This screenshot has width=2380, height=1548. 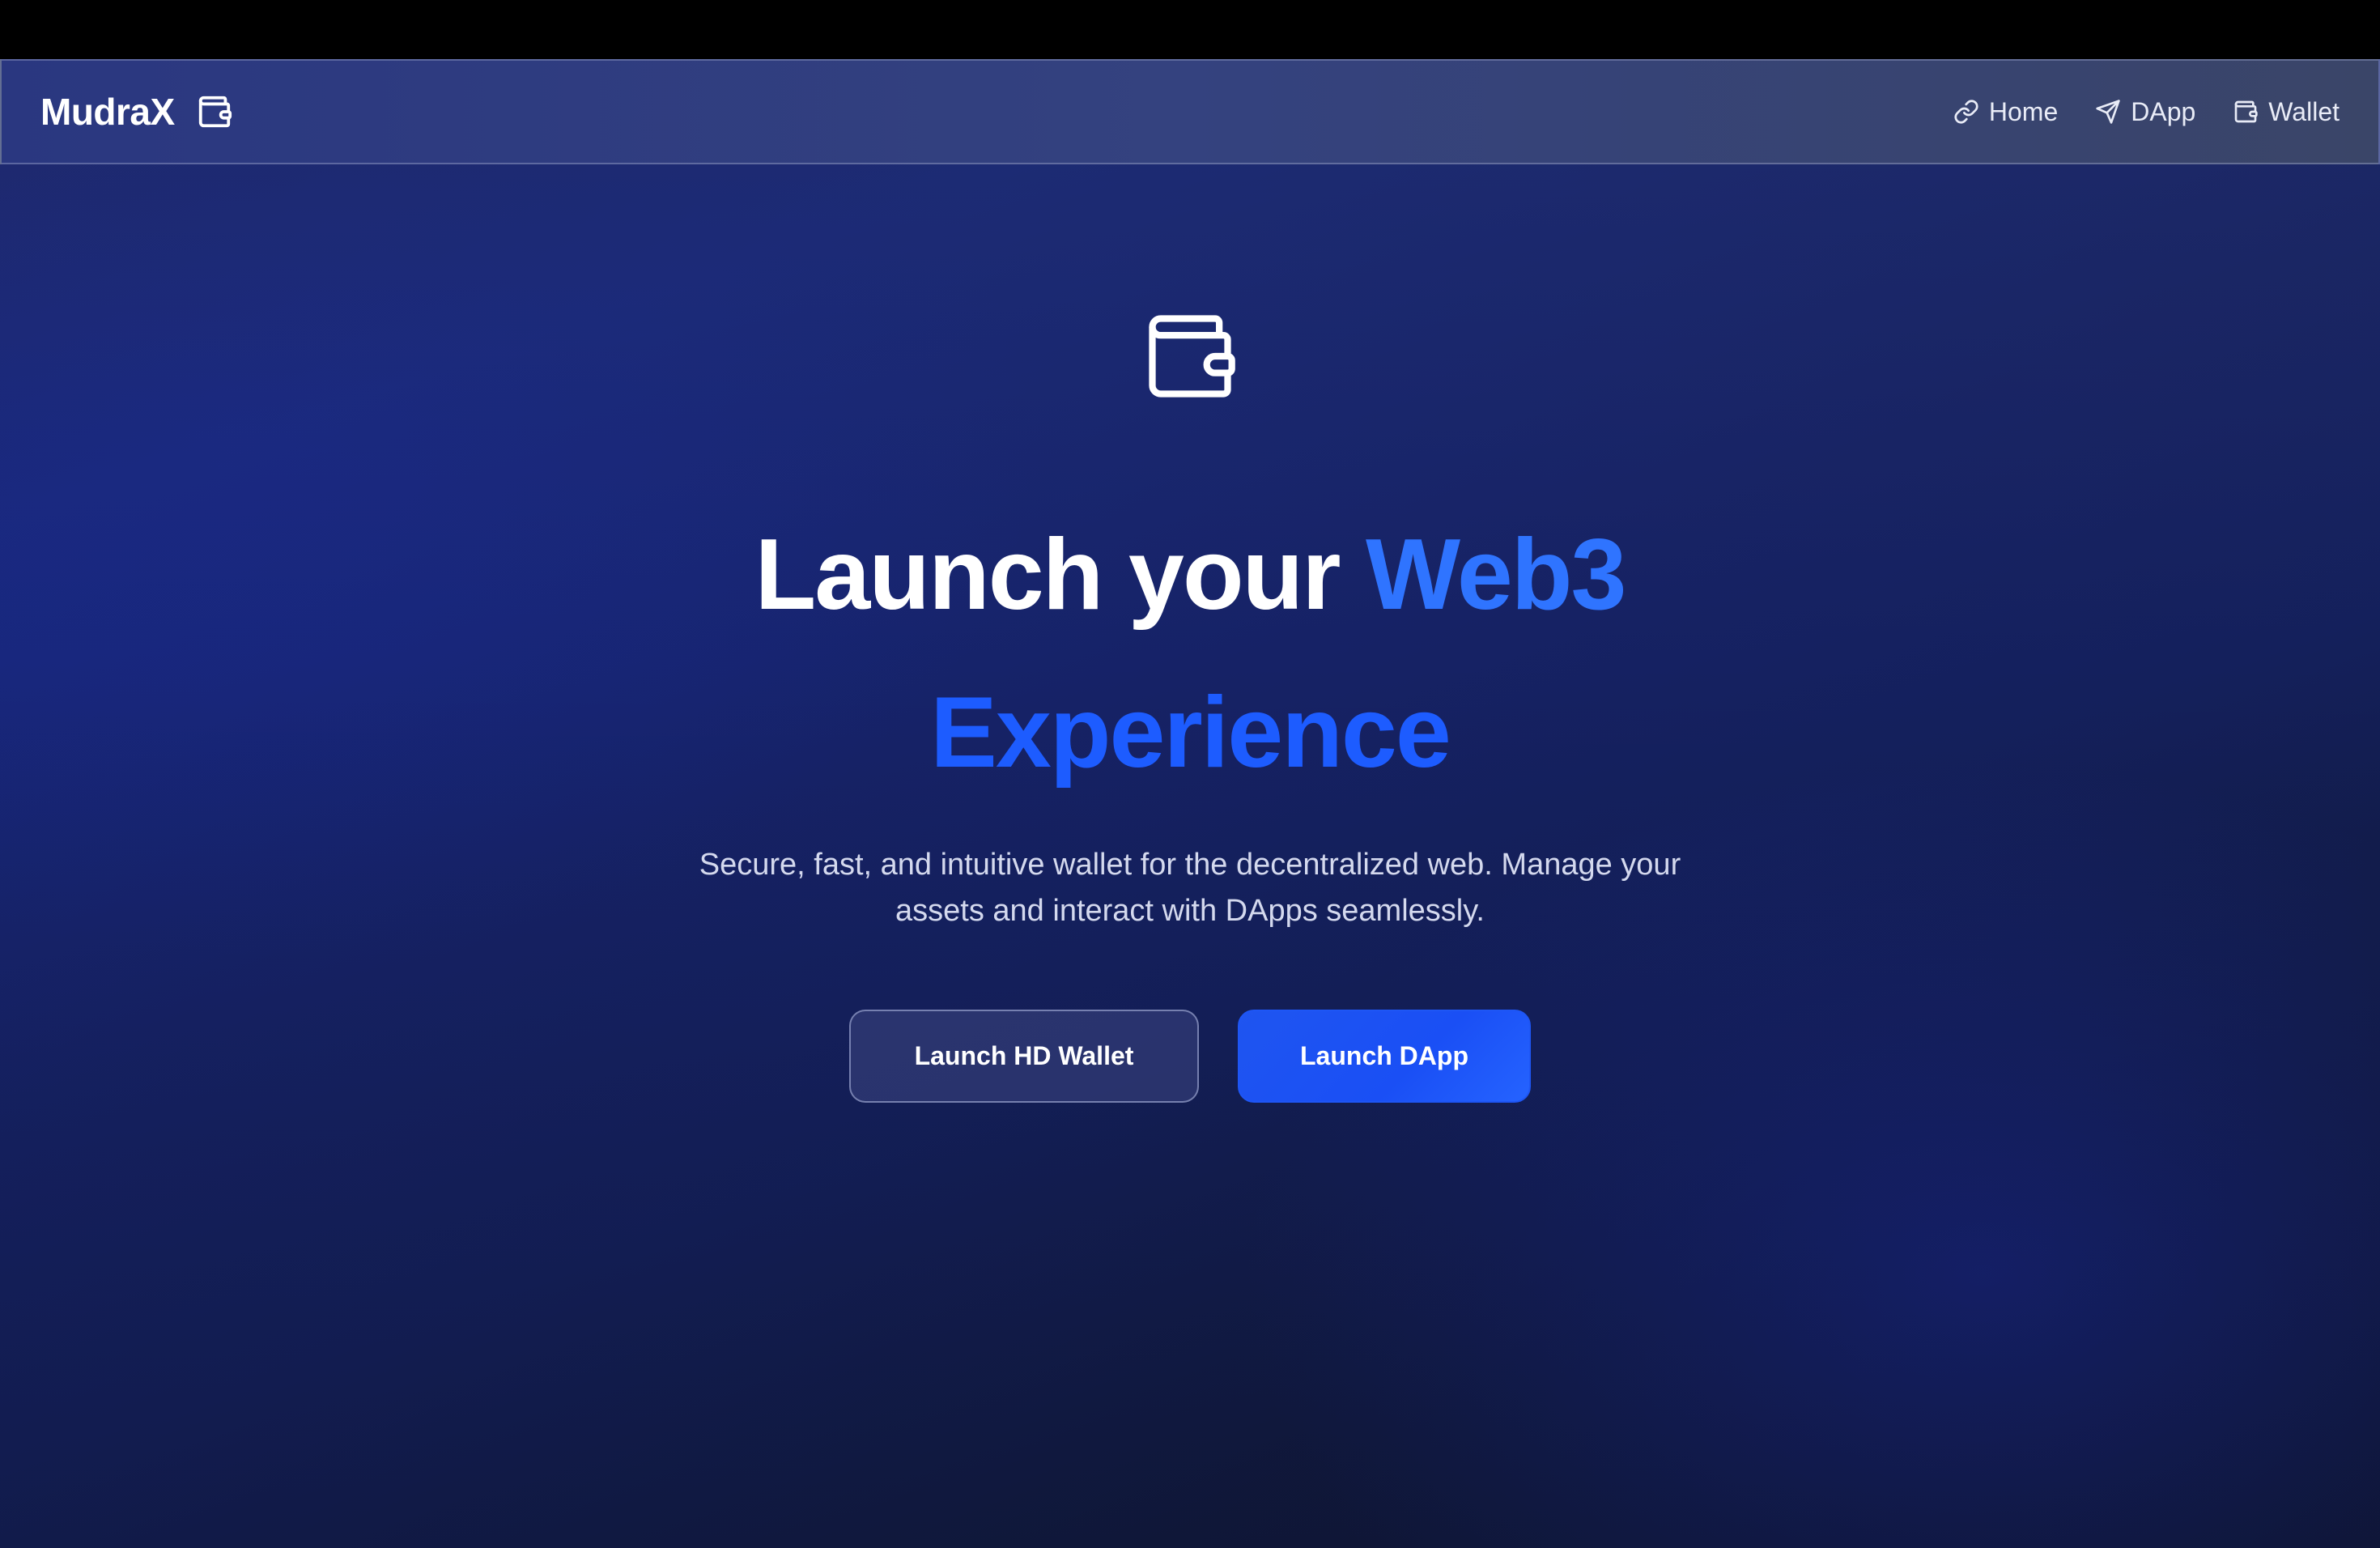 What do you see at coordinates (1966, 112) in the screenshot?
I see `link-icon` at bounding box center [1966, 112].